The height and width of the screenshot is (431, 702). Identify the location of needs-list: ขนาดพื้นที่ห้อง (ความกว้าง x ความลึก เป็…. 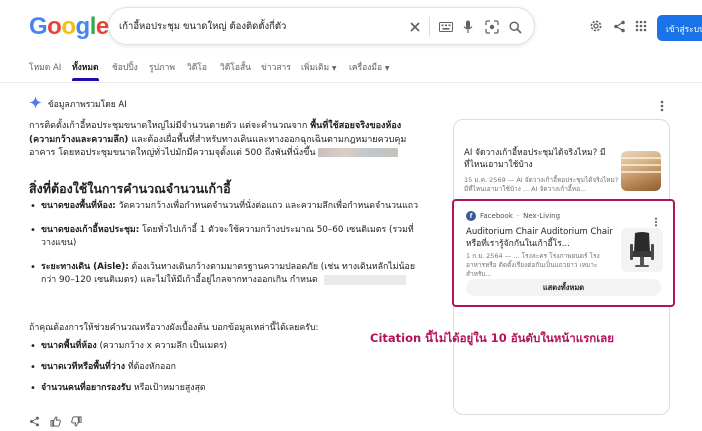
(225, 367).